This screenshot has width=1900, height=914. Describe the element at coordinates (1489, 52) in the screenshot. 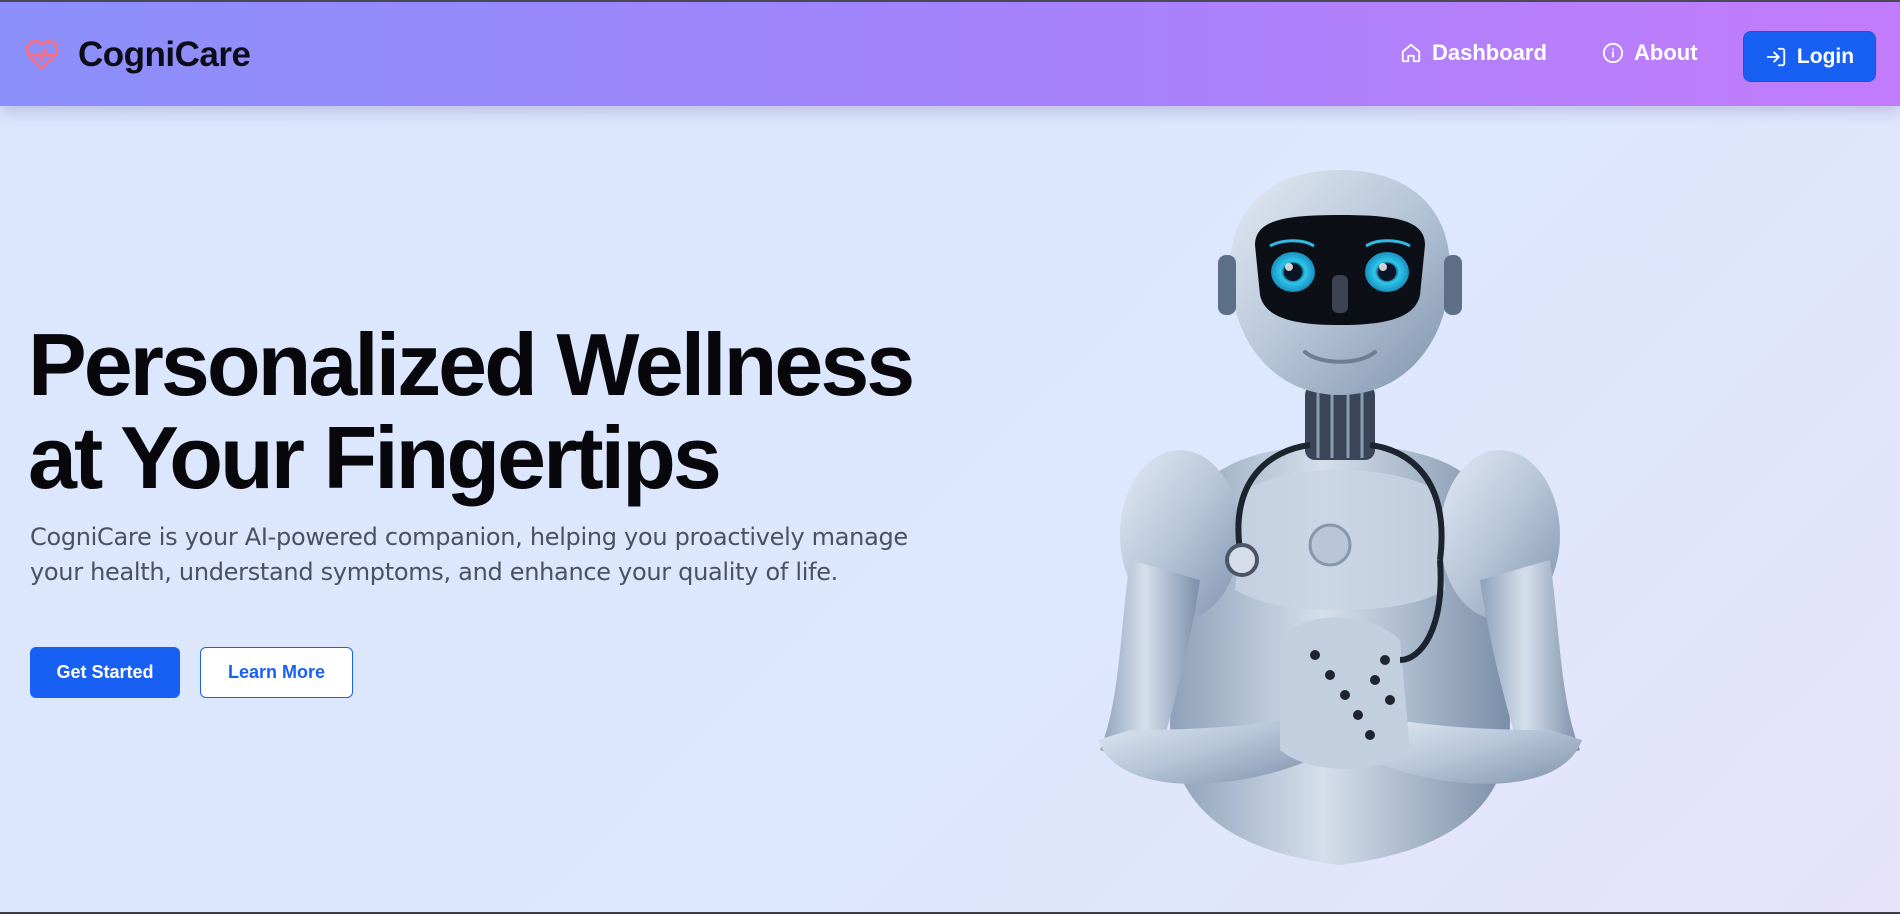

I see `nav-dashboard-label: Dashboard` at that location.